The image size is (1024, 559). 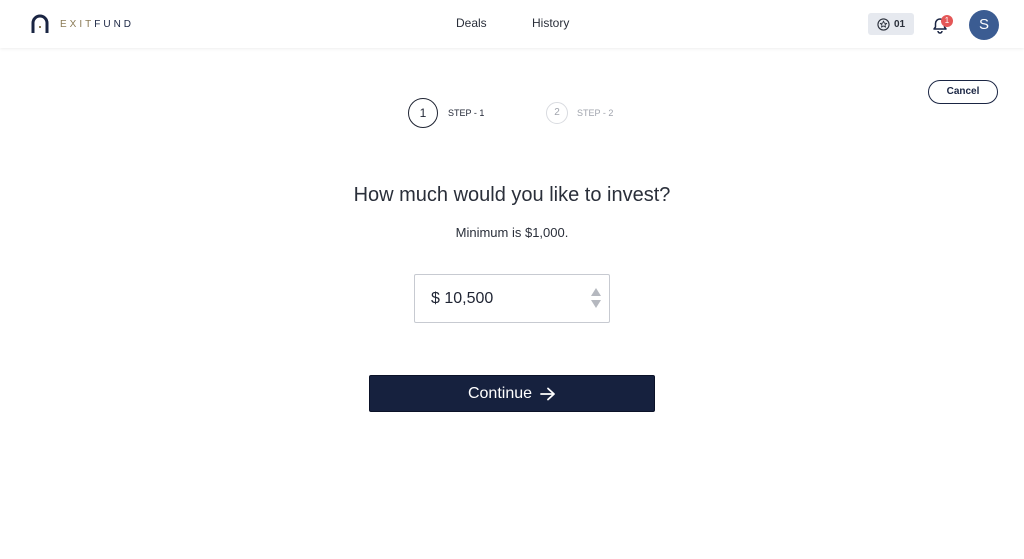 I want to click on stepper-up-icon, so click(x=596, y=292).